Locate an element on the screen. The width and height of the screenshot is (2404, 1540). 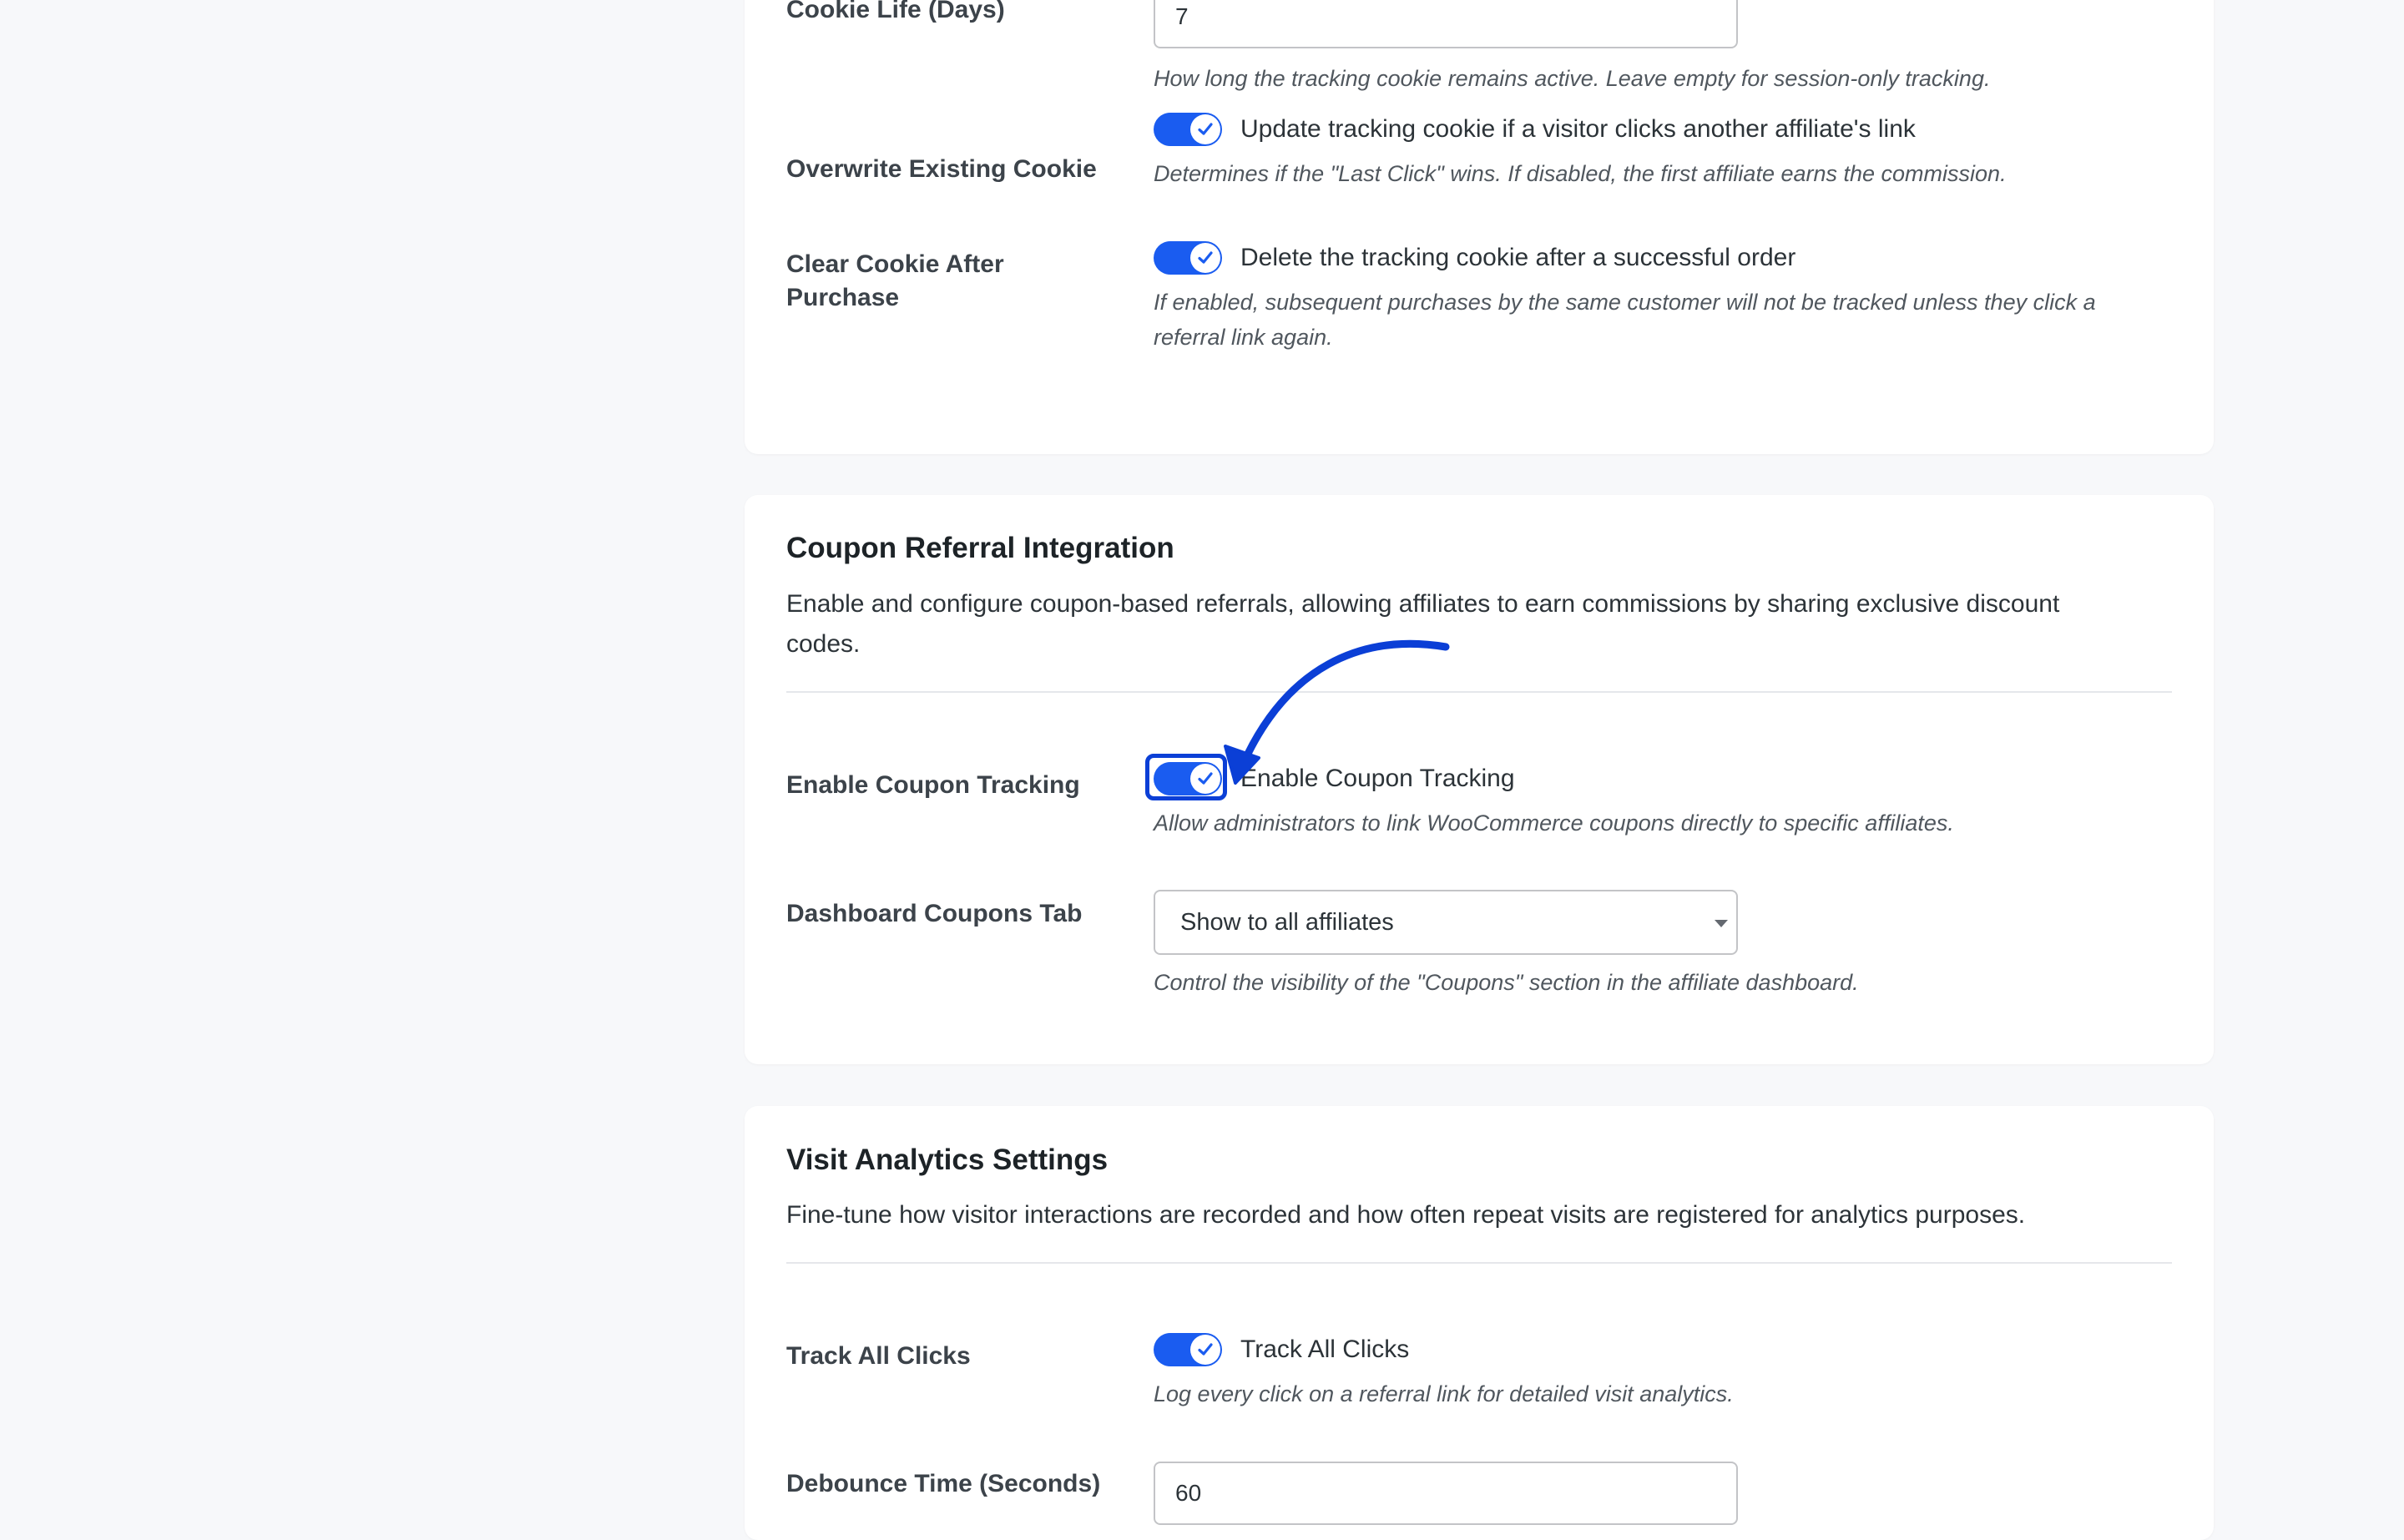
track-all-clicks-toggle is located at coordinates (1188, 1349).